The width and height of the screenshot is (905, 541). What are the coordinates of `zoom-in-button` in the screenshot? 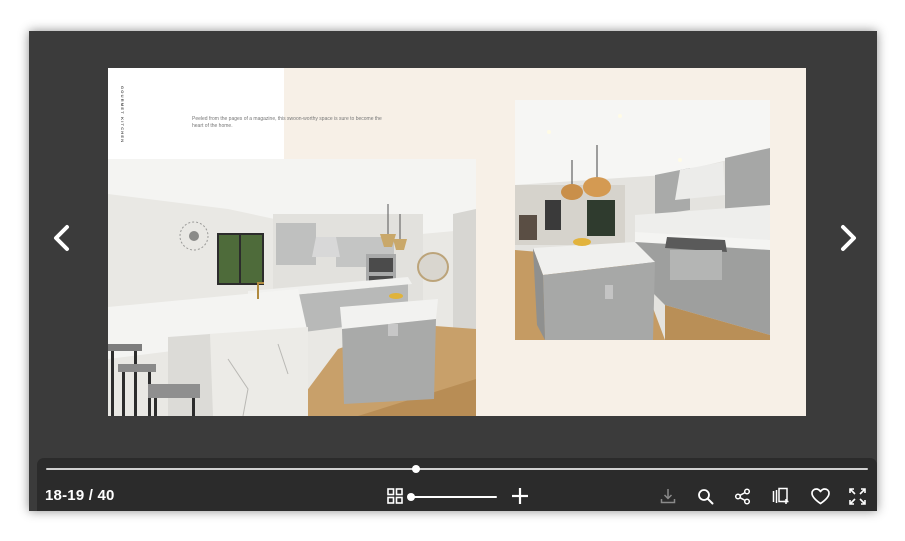 It's located at (520, 496).